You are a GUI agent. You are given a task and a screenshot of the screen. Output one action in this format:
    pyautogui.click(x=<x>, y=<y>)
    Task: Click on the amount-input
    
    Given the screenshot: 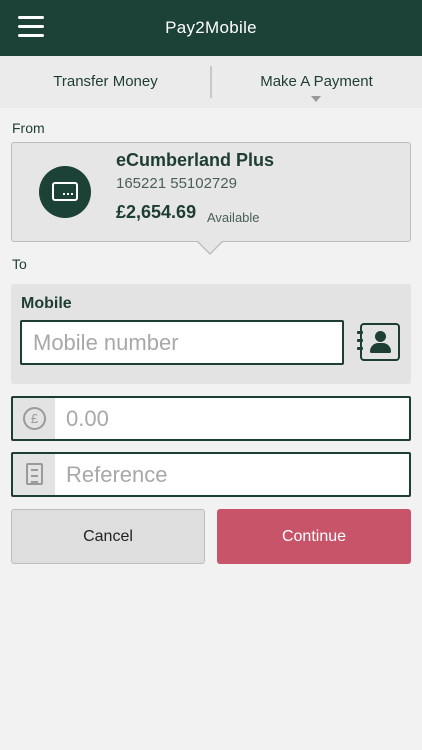 What is the action you would take?
    pyautogui.click(x=232, y=418)
    